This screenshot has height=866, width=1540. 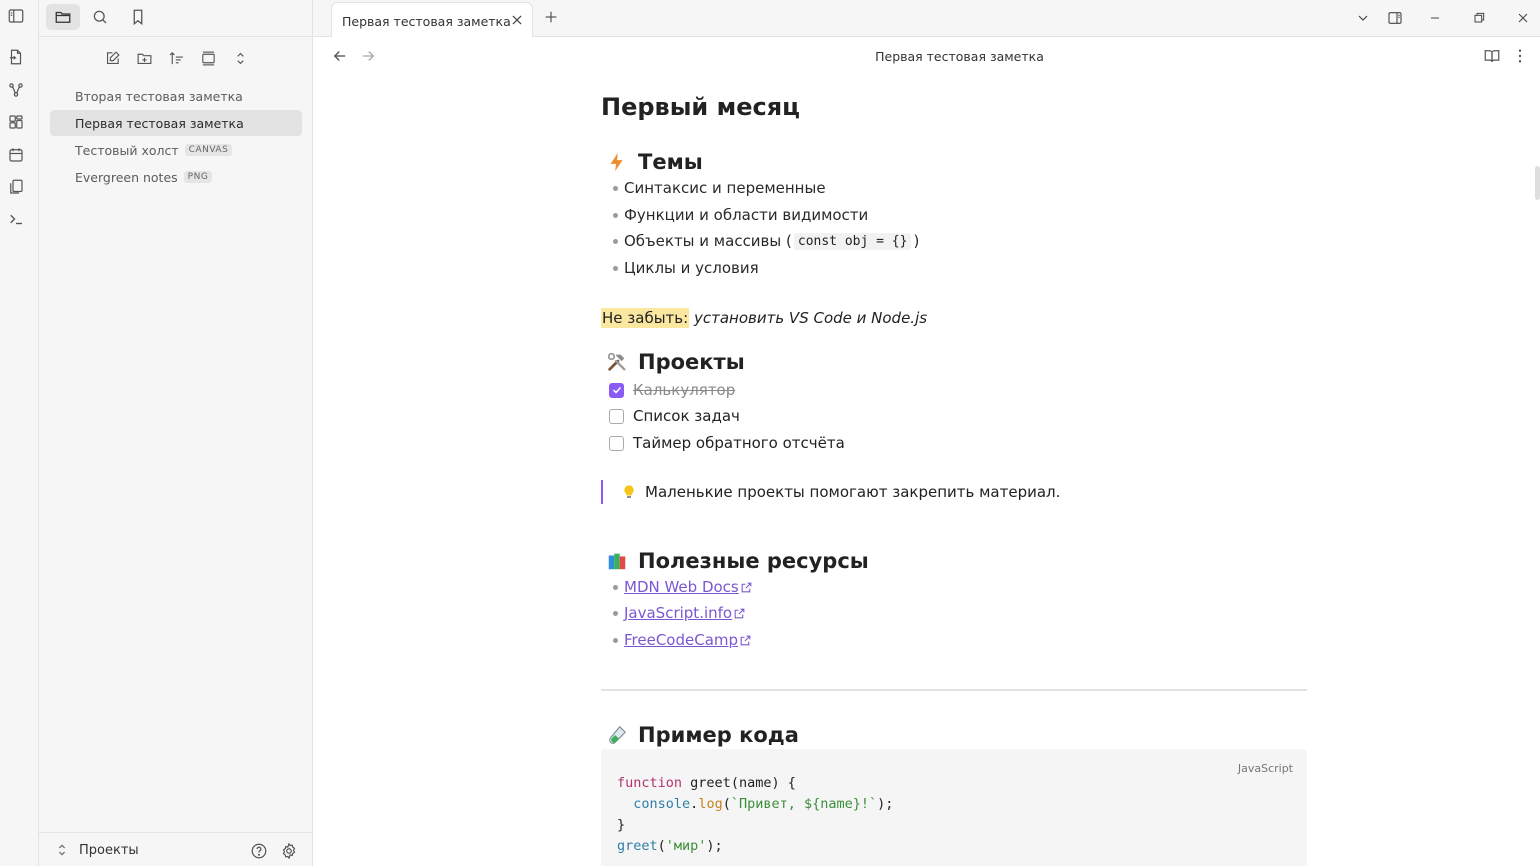 What do you see at coordinates (19, 433) in the screenshot?
I see `ribbon` at bounding box center [19, 433].